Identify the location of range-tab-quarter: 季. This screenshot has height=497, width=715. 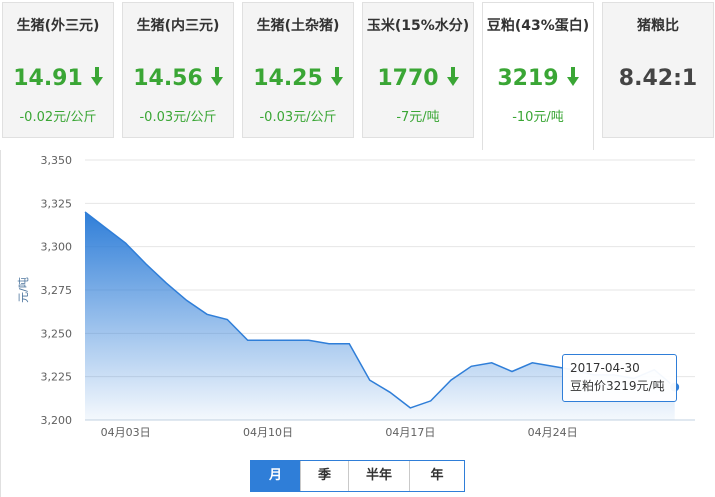
(325, 476).